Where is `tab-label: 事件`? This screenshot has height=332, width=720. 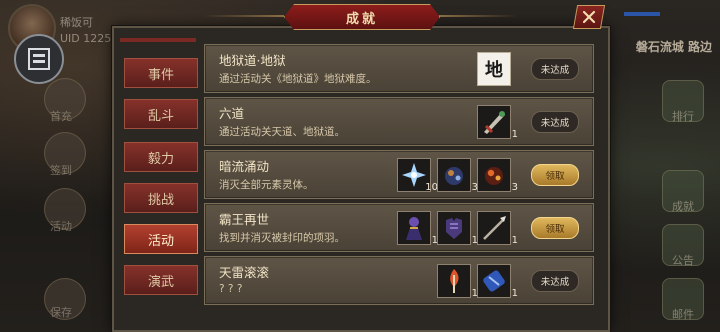
tab-label: 事件 is located at coordinates (160, 75).